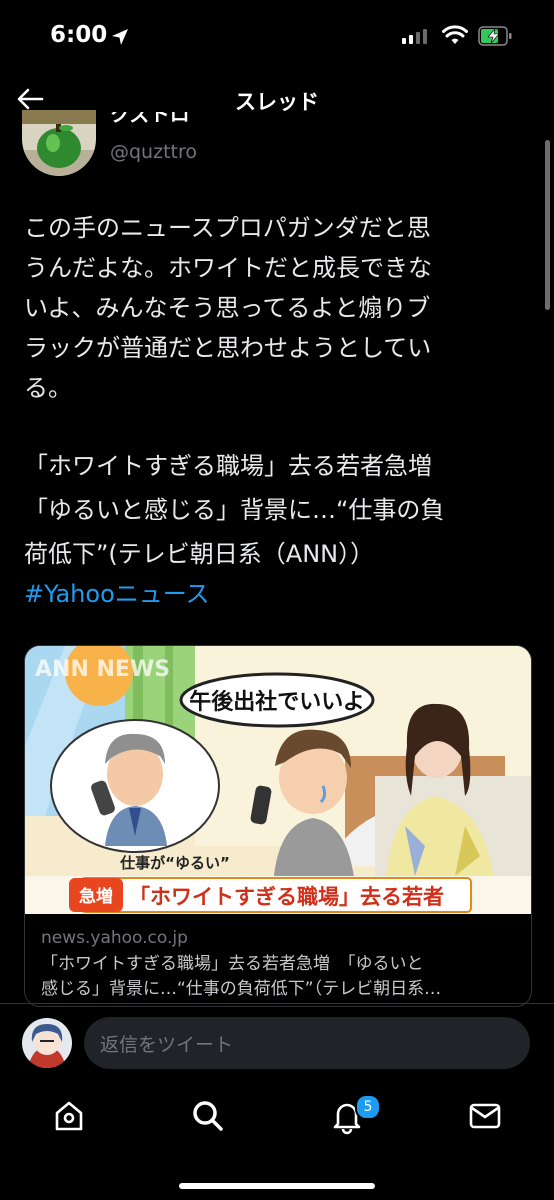  What do you see at coordinates (286, 897) in the screenshot?
I see `thumbnail-banner-text: 「ホワイトすぎる職場」去る若者` at bounding box center [286, 897].